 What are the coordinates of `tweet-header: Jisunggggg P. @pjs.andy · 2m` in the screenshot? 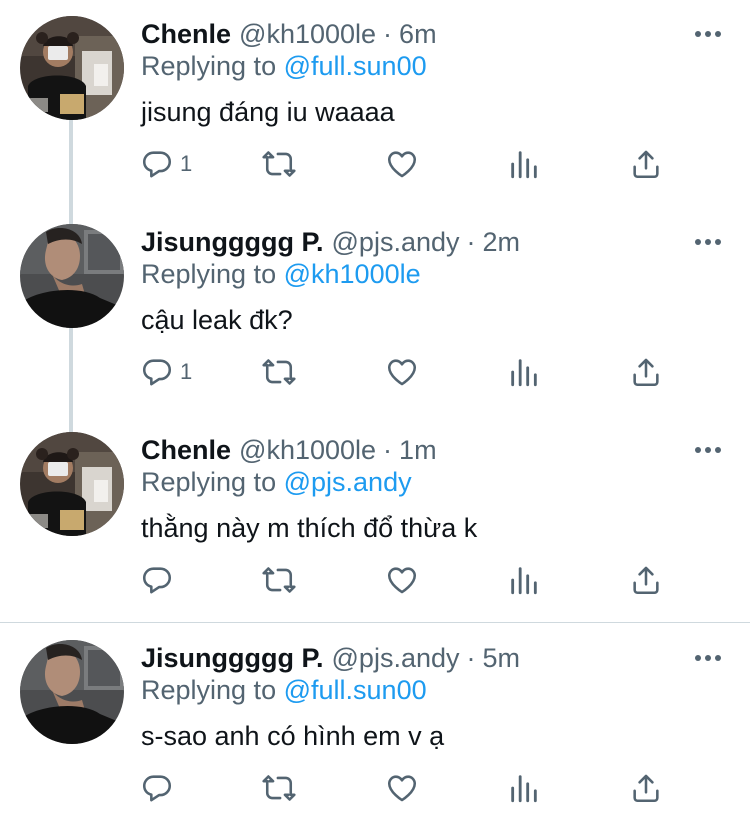 It's located at (330, 242).